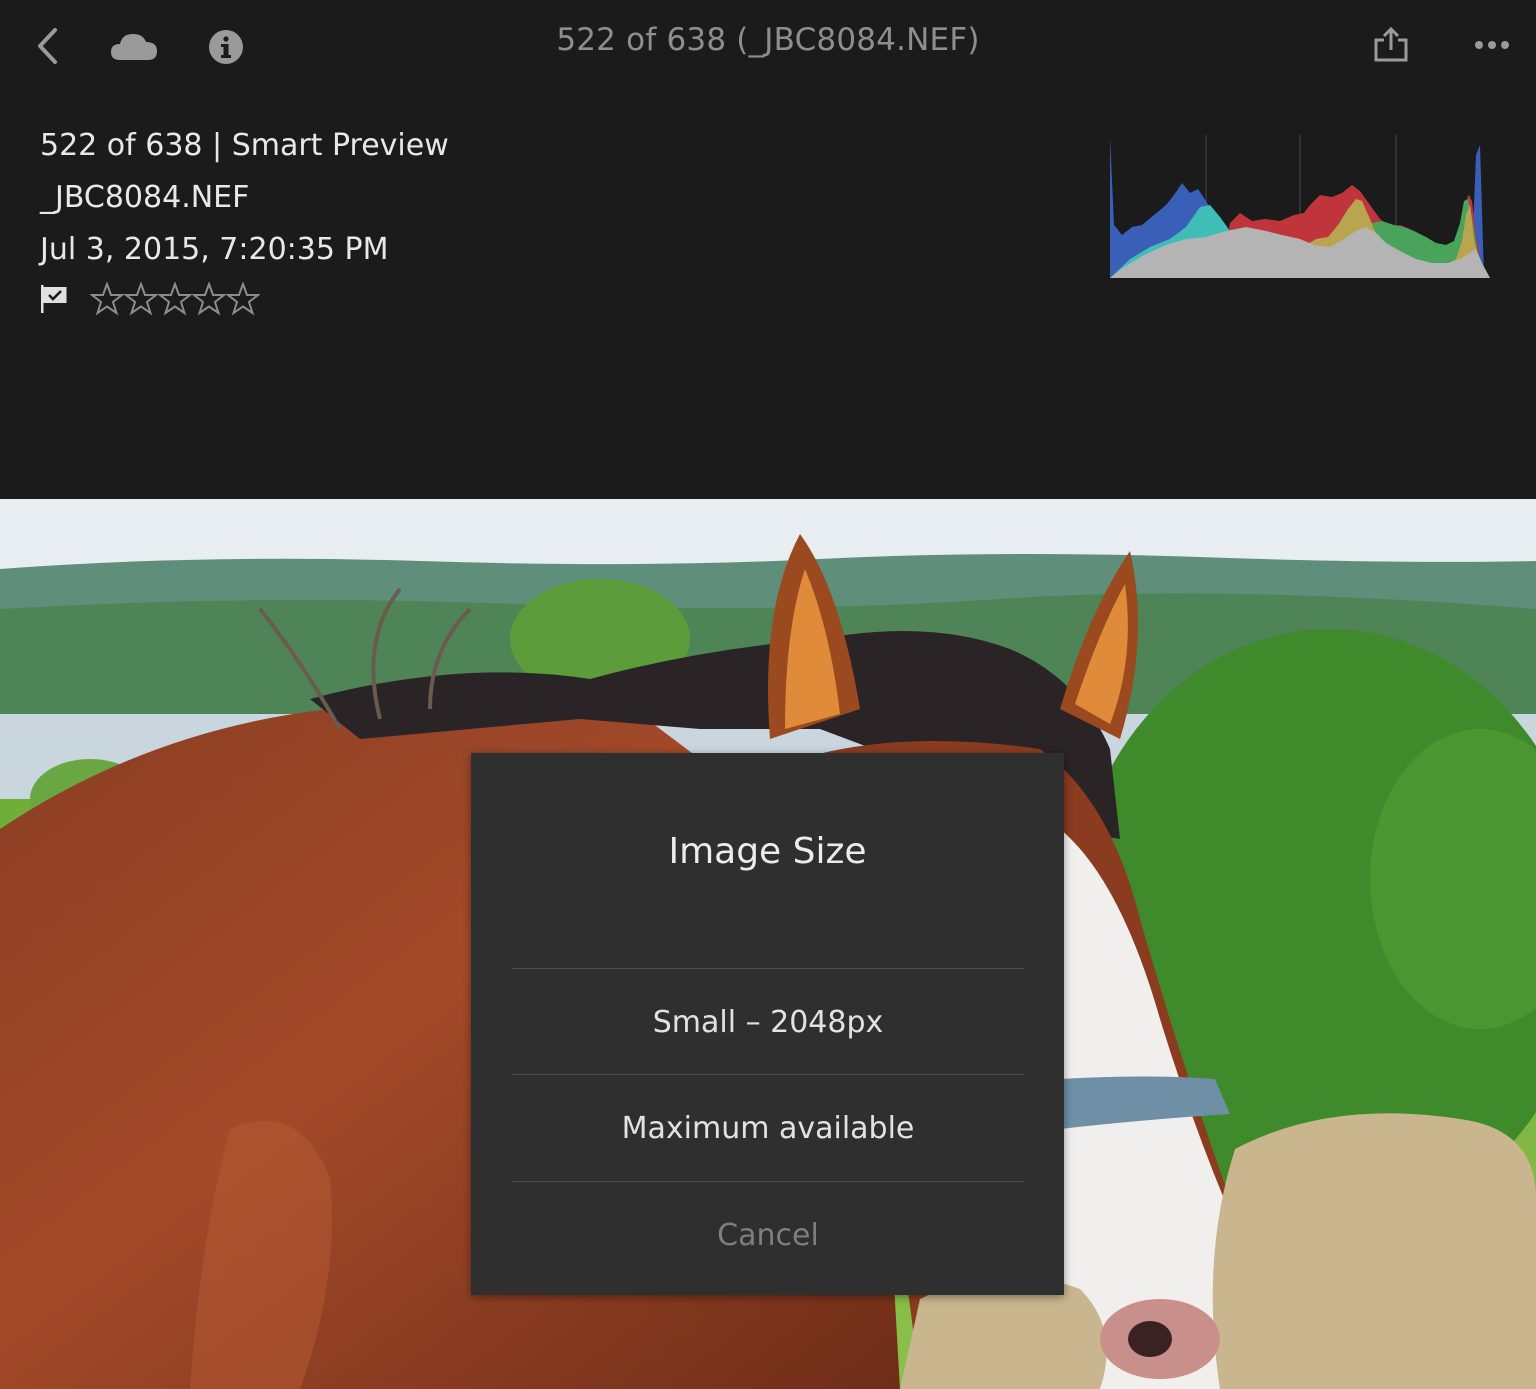 The image size is (1536, 1389). I want to click on flag-icon, so click(55, 299).